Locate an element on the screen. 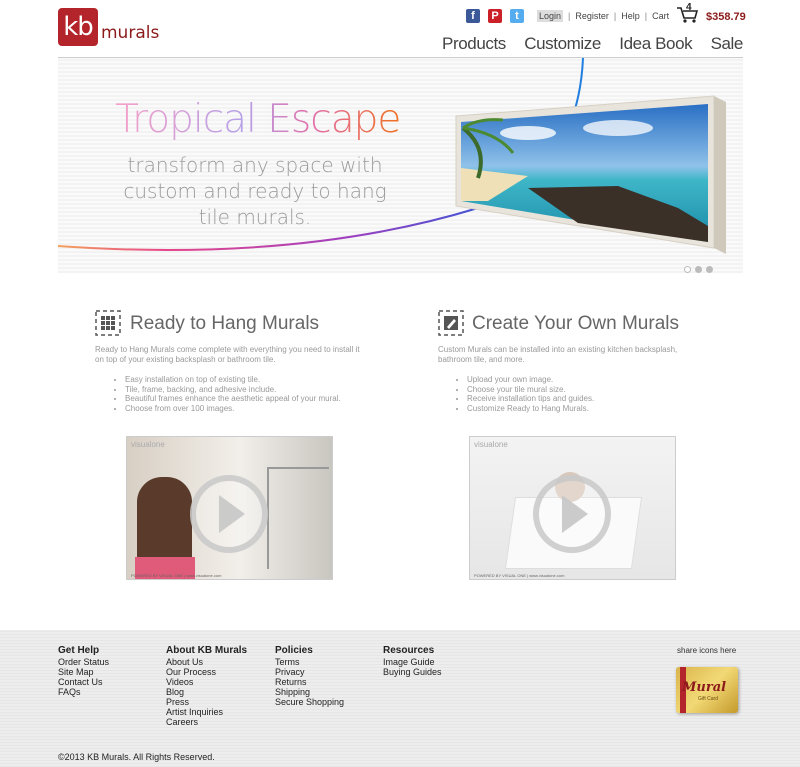  list-item: Customize Ready to Hang Murals. is located at coordinates (530, 409).